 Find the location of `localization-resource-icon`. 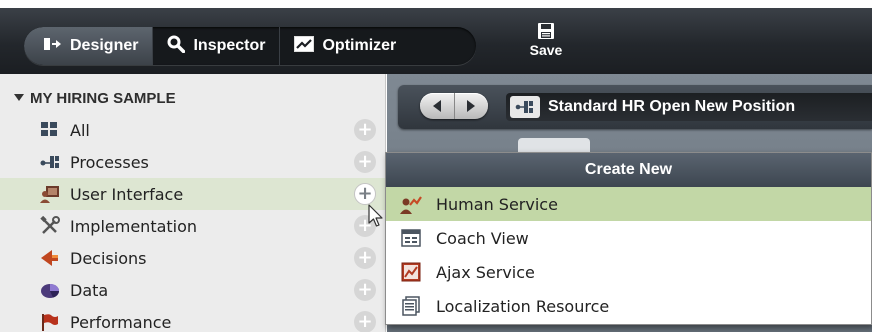

localization-resource-icon is located at coordinates (411, 306).